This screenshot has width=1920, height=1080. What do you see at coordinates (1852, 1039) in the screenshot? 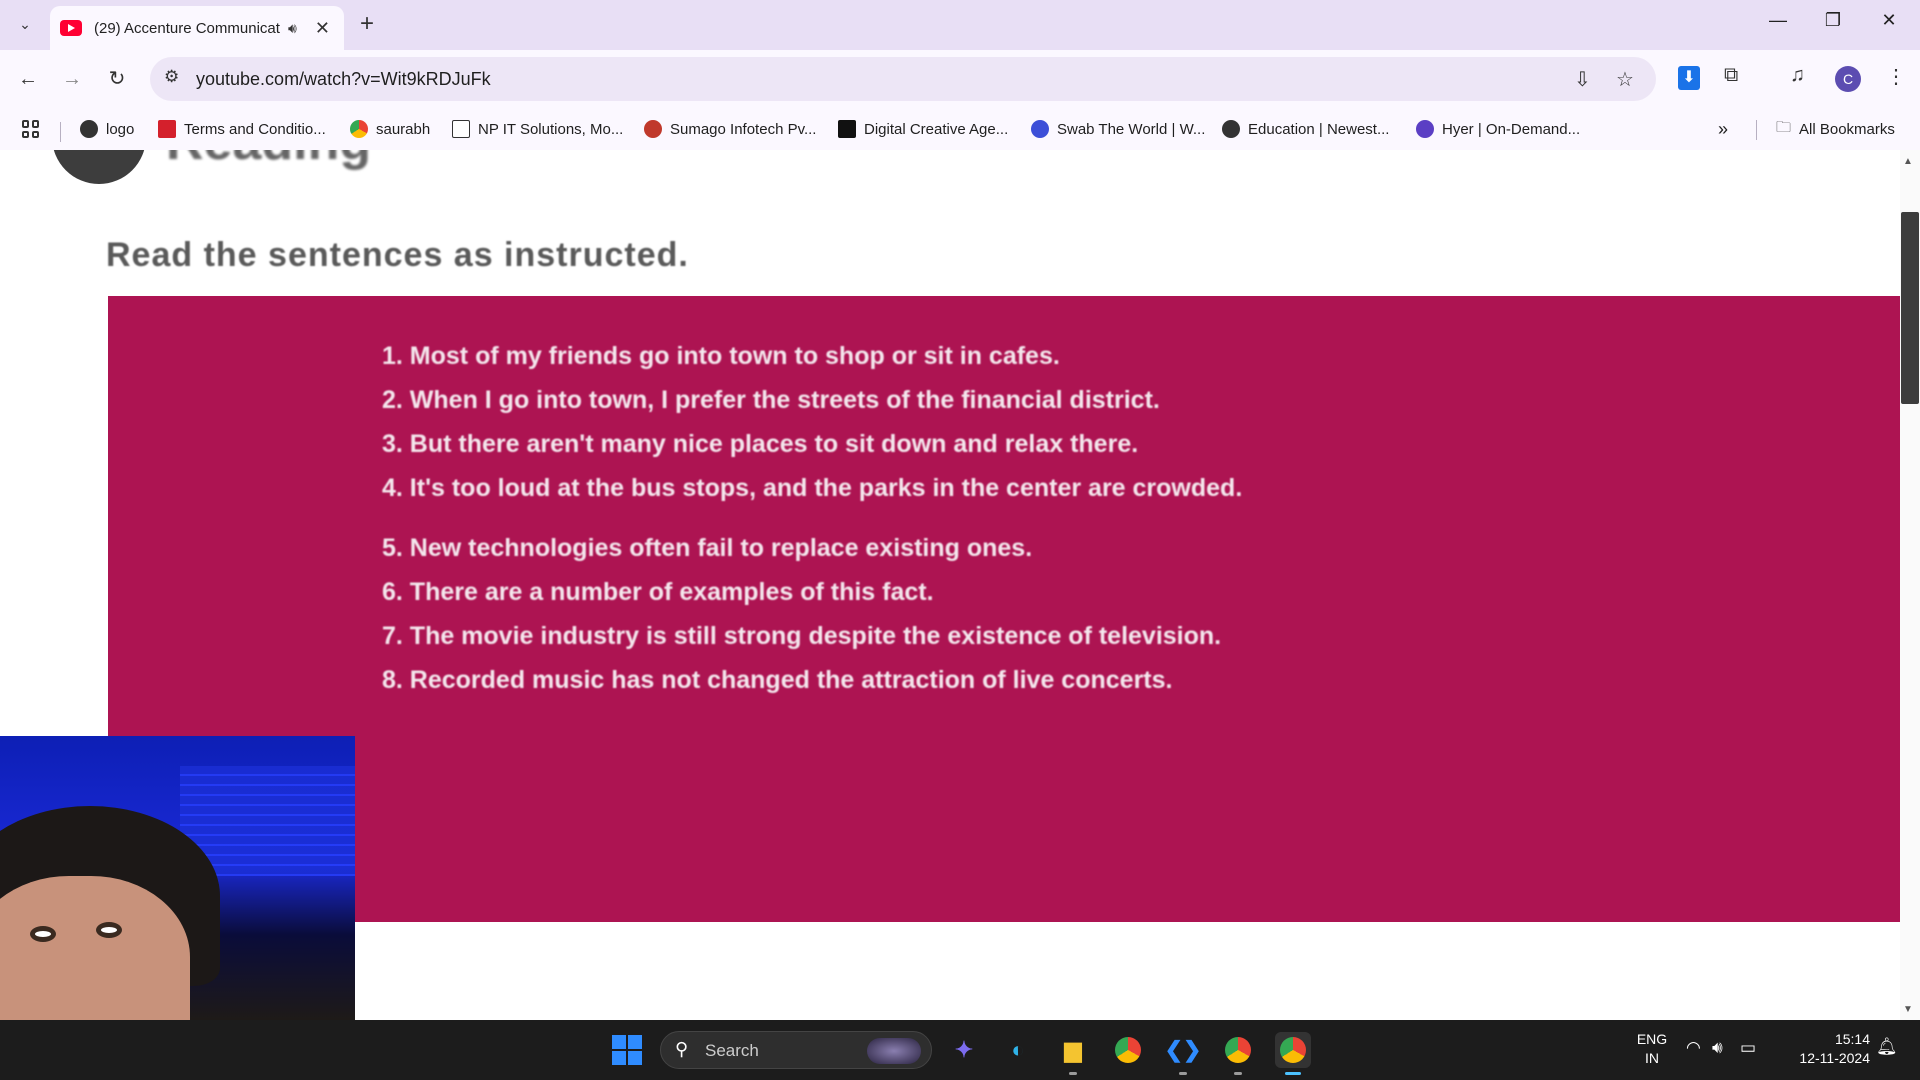
I see `time-text: 15:14` at bounding box center [1852, 1039].